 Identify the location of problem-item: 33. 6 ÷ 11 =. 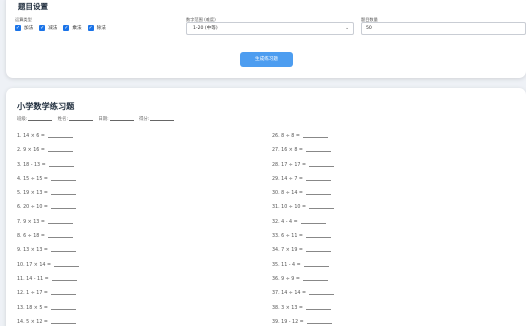
(303, 241).